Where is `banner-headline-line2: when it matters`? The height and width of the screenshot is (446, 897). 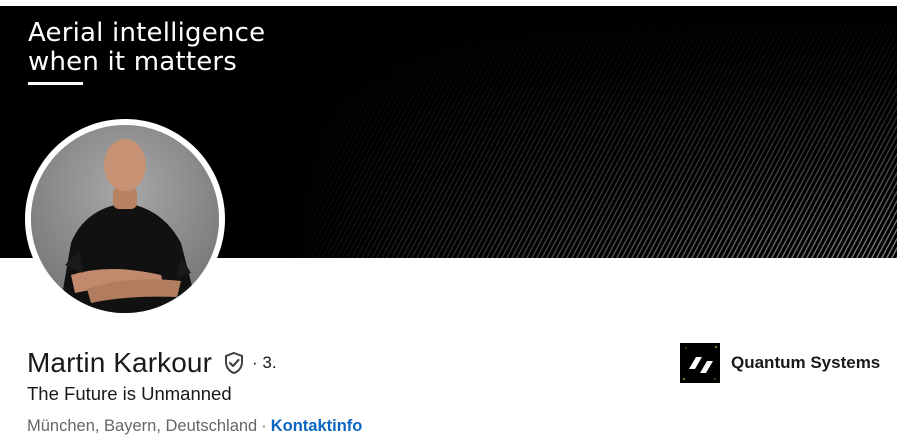 banner-headline-line2: when it matters is located at coordinates (133, 62).